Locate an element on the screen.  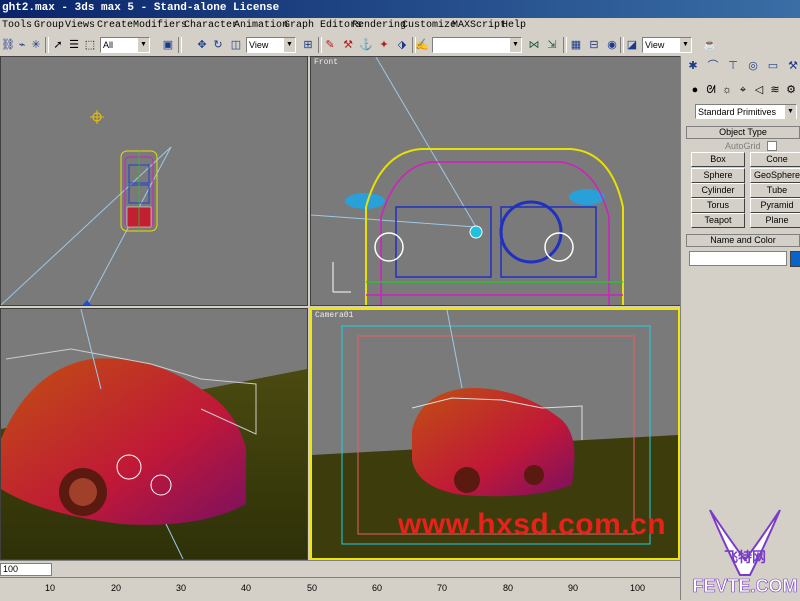
cameras-icon: ⌖ is located at coordinates (743, 90).